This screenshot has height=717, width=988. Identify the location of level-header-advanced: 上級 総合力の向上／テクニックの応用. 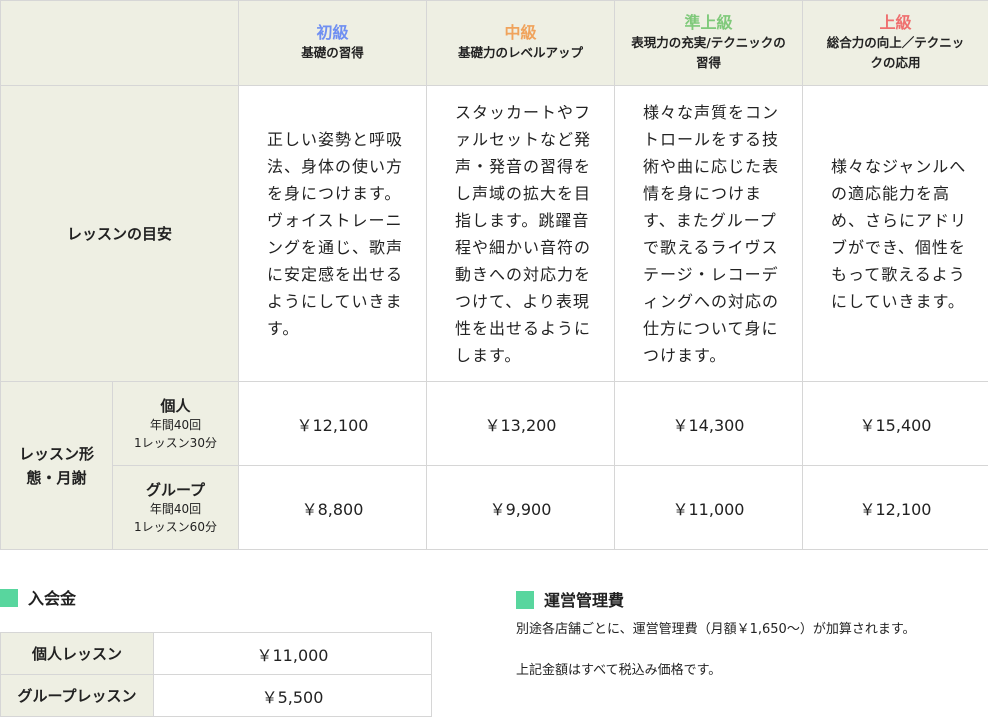
(895, 43).